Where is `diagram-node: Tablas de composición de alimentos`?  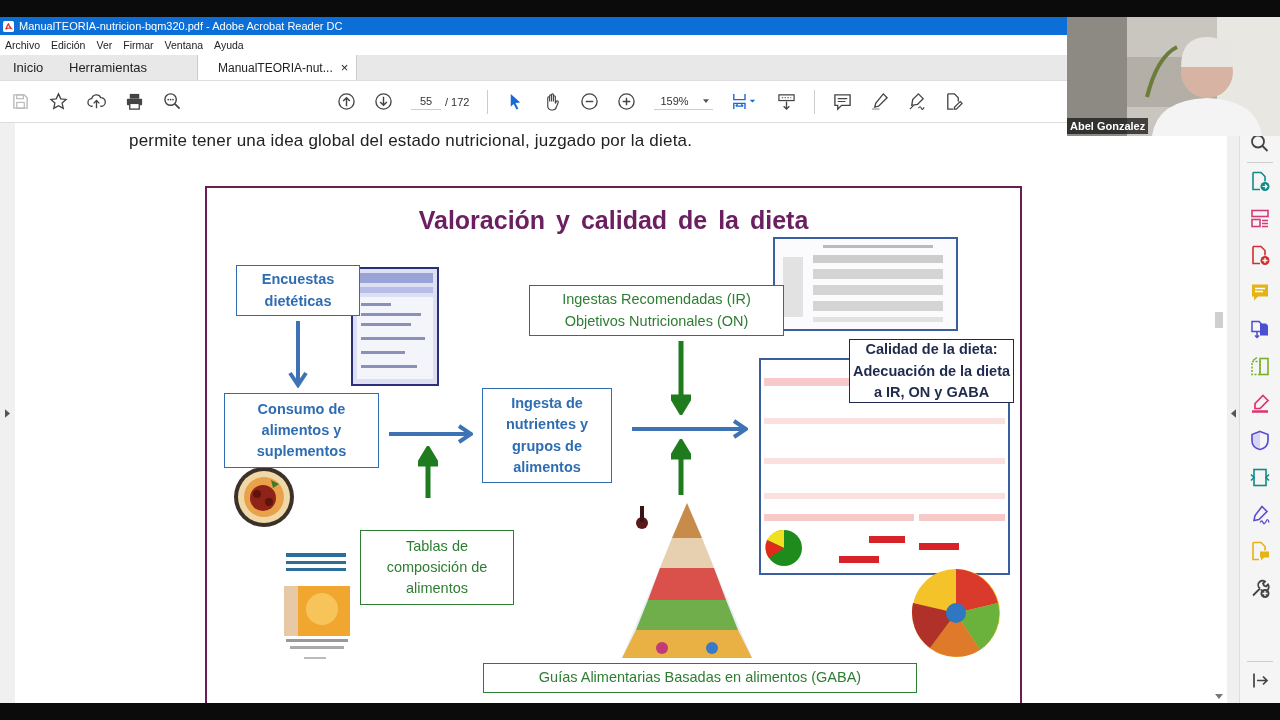 diagram-node: Tablas de composición de alimentos is located at coordinates (437, 567).